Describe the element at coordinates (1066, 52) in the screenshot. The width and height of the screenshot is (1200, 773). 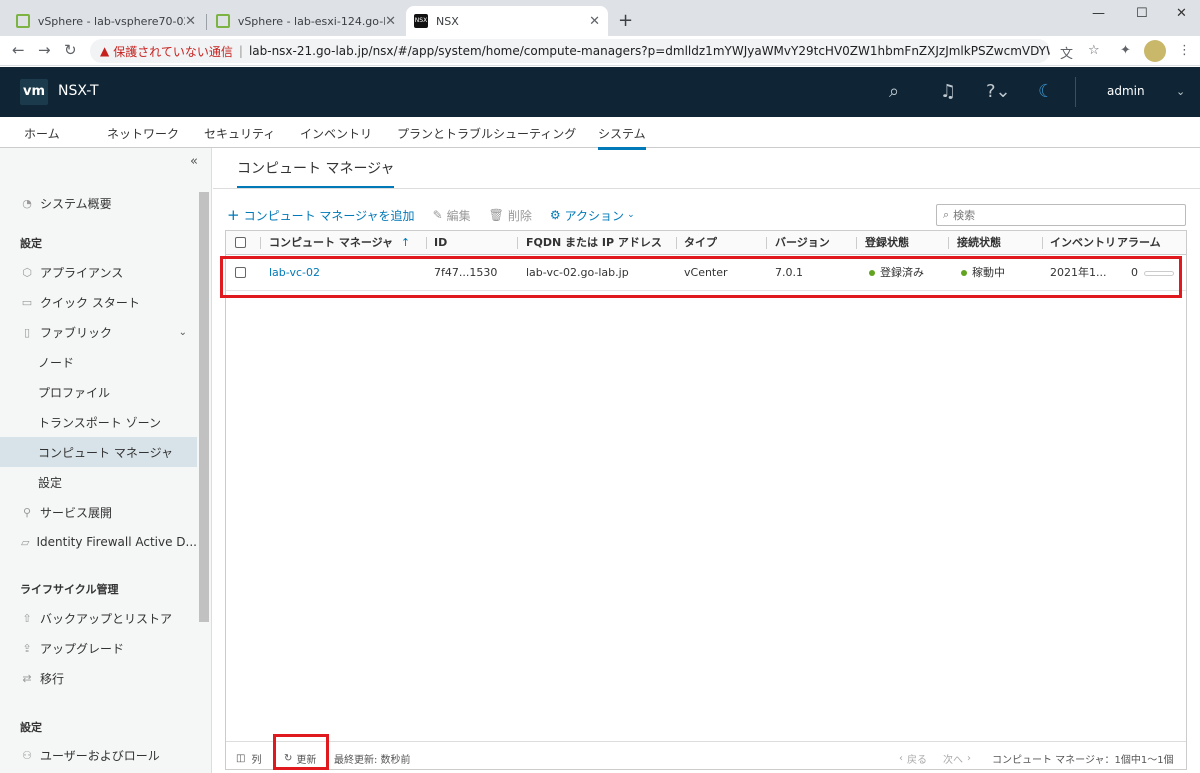
I see `translate-icon: 文` at that location.